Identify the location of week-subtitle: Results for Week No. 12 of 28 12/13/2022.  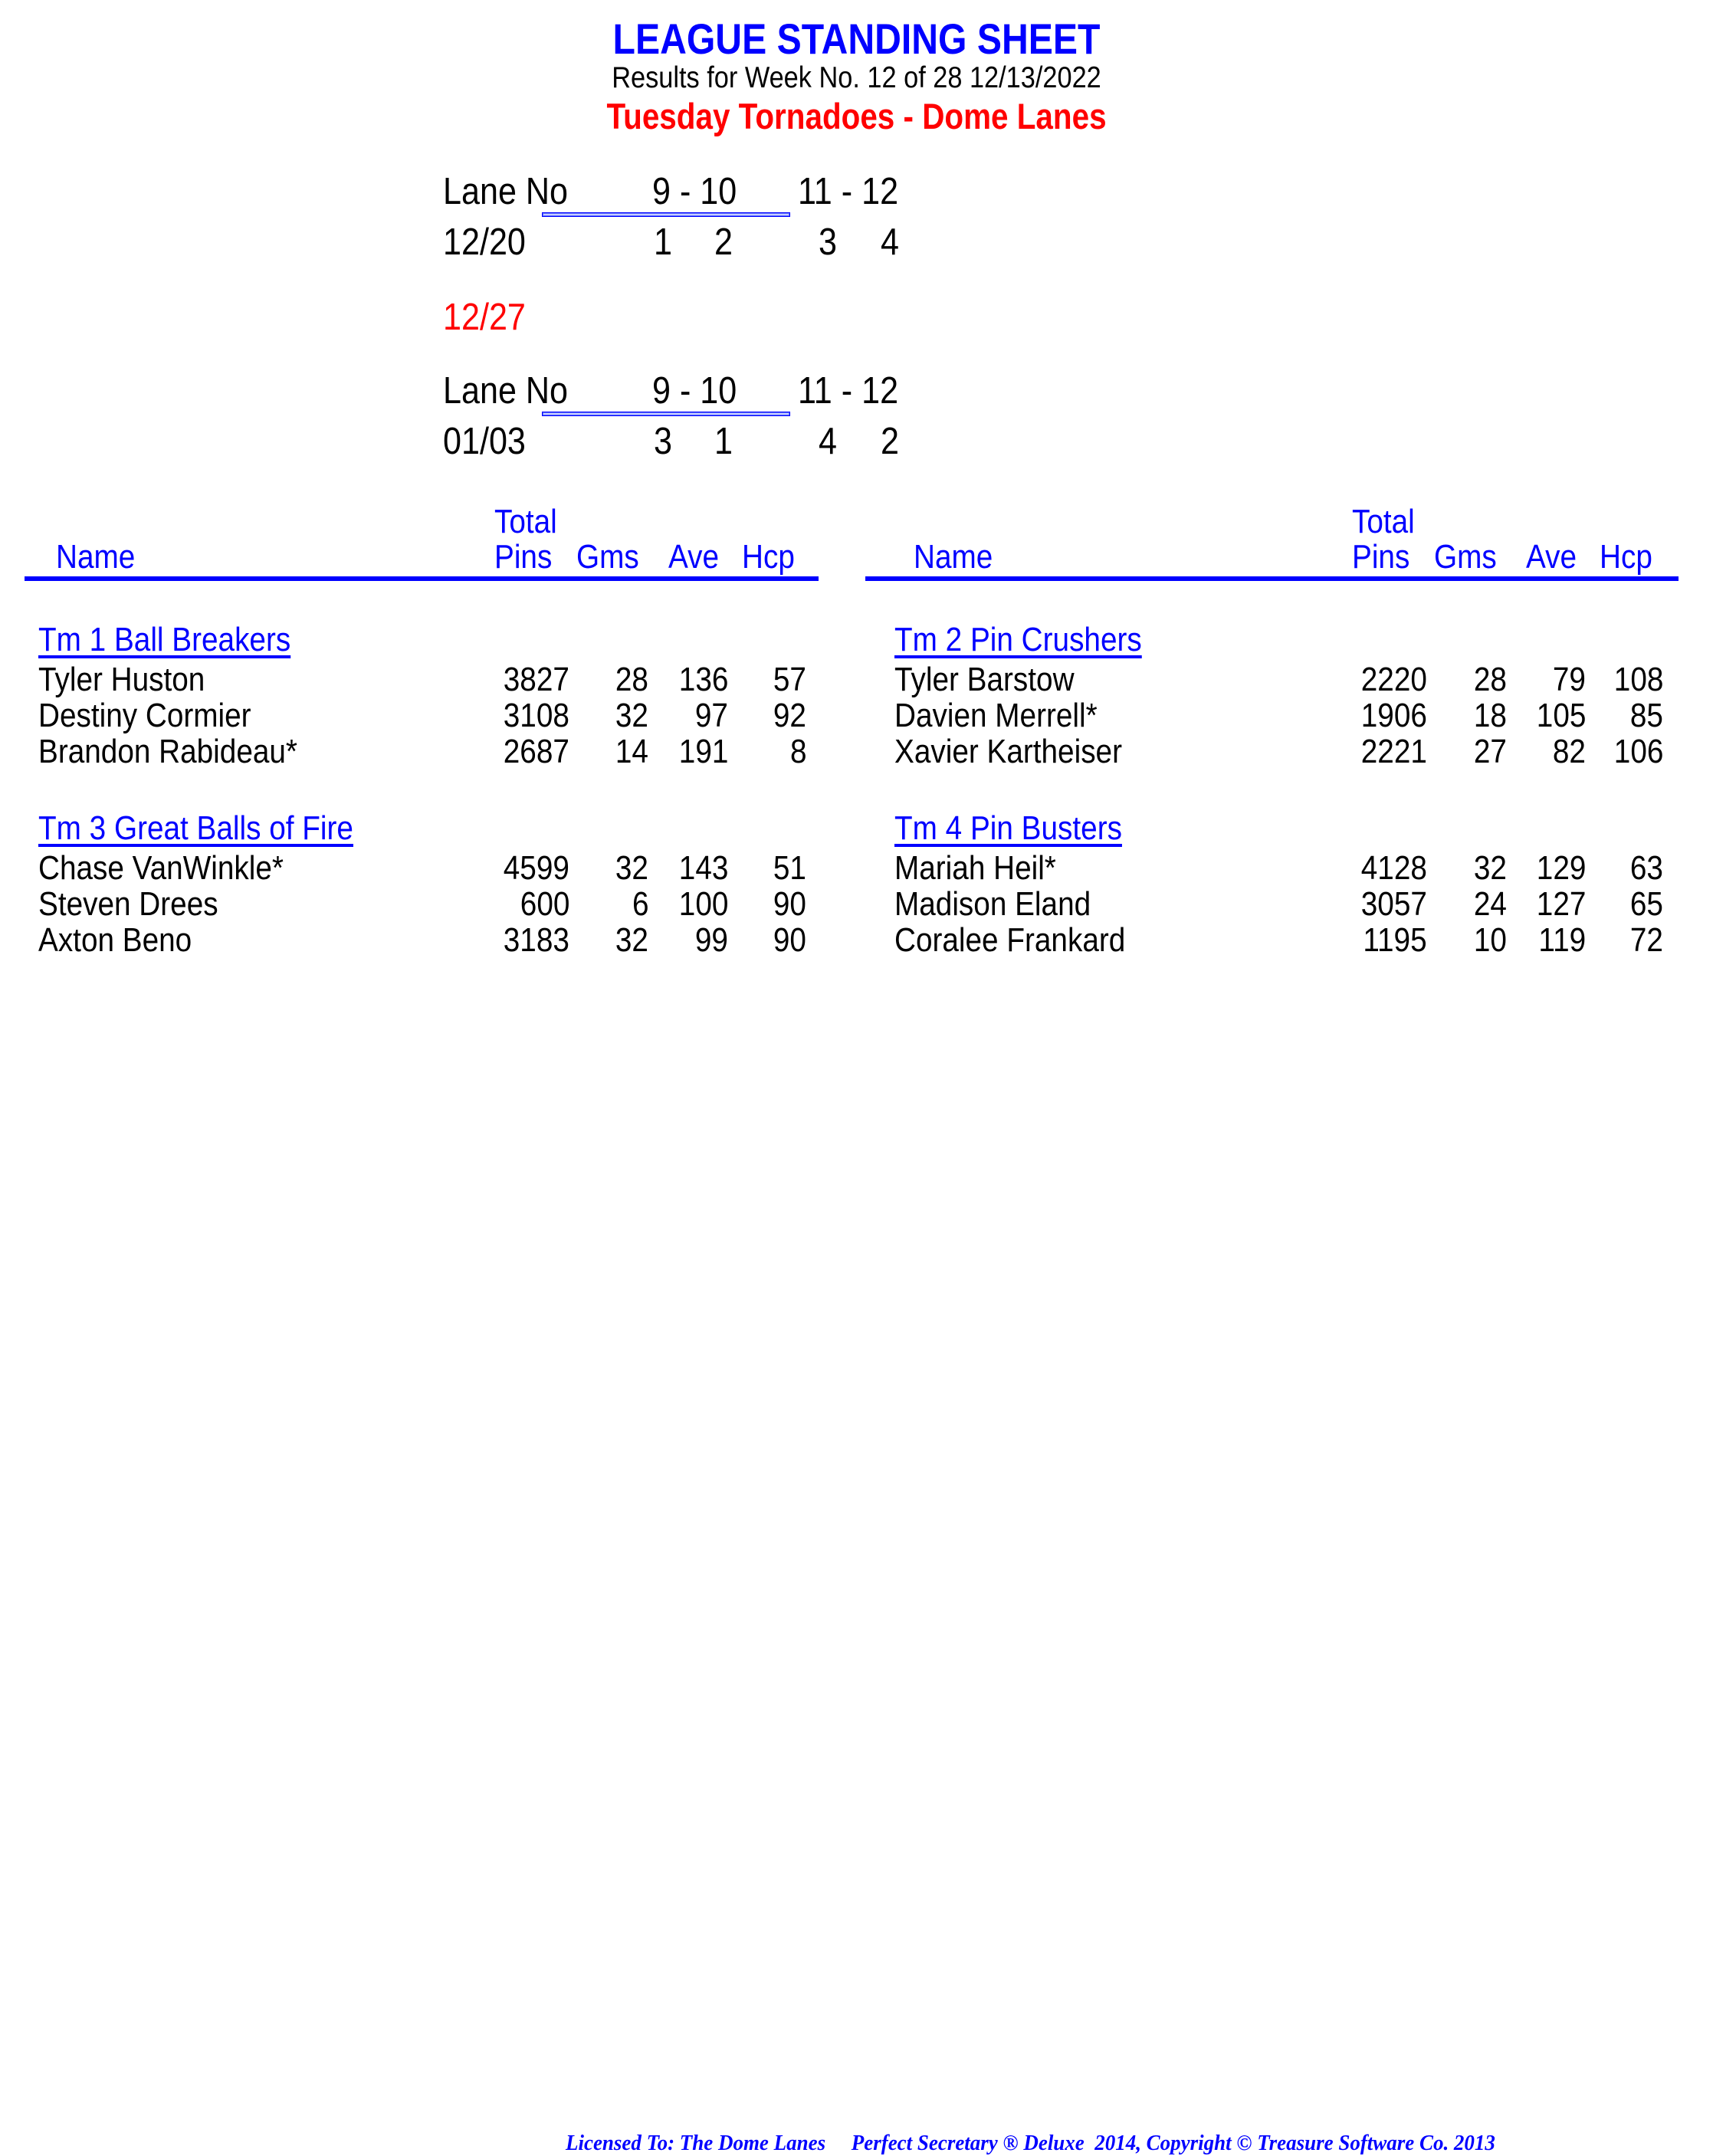
(856, 77).